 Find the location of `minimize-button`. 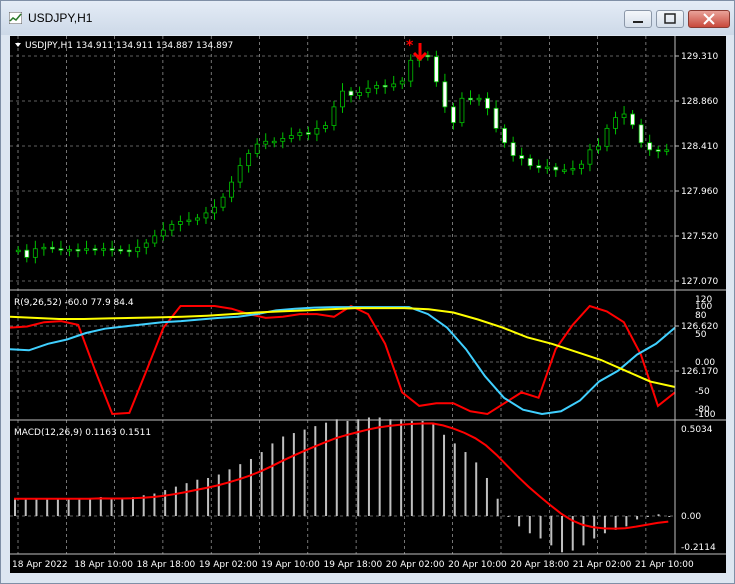

minimize-button is located at coordinates (638, 19).